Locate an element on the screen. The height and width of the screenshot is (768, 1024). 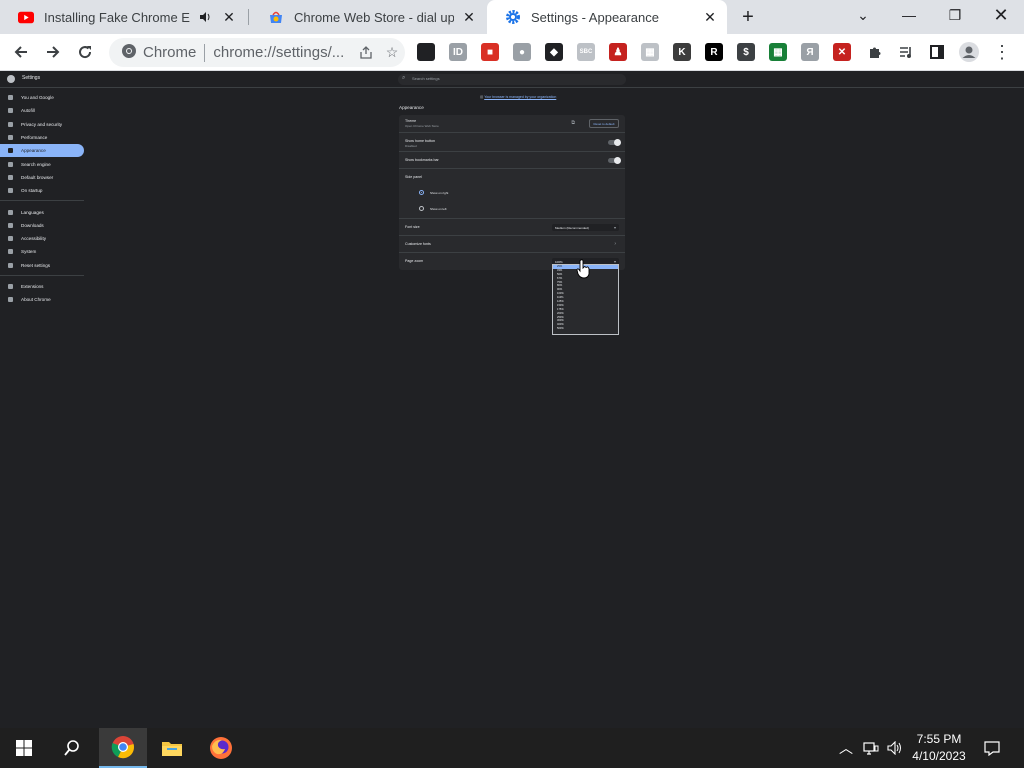
bookmark-star-icon: ☆ is located at coordinates (392, 52).